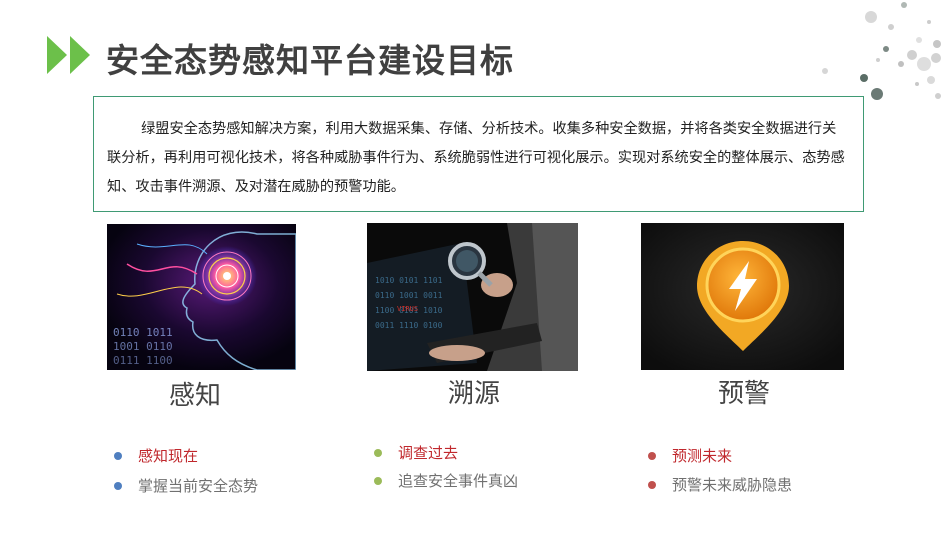 This screenshot has width=941, height=533. What do you see at coordinates (143, 346) in the screenshot?
I see `svg-text: 1001 0110` at bounding box center [143, 346].